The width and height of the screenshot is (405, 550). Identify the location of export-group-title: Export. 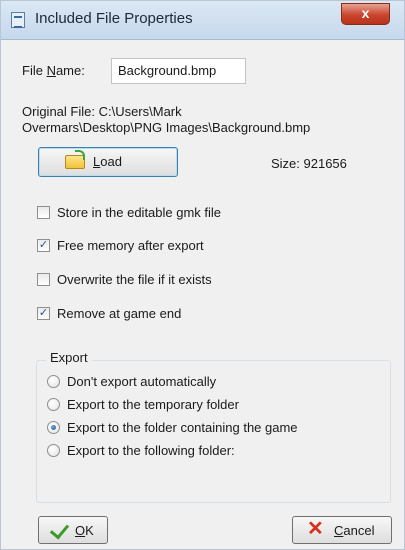
(69, 357).